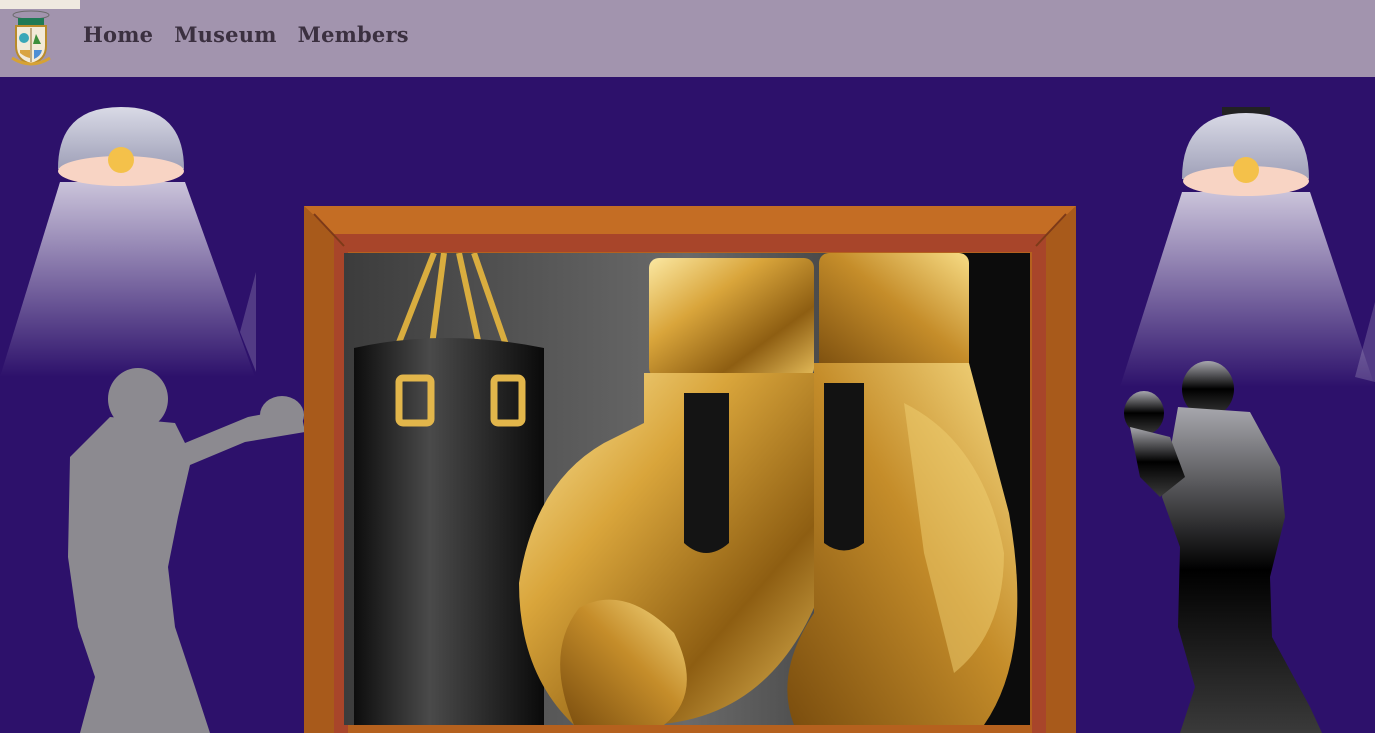 Image resolution: width=1375 pixels, height=733 pixels. What do you see at coordinates (186, 550) in the screenshot?
I see `boxer-silhouette-punching-icon` at bounding box center [186, 550].